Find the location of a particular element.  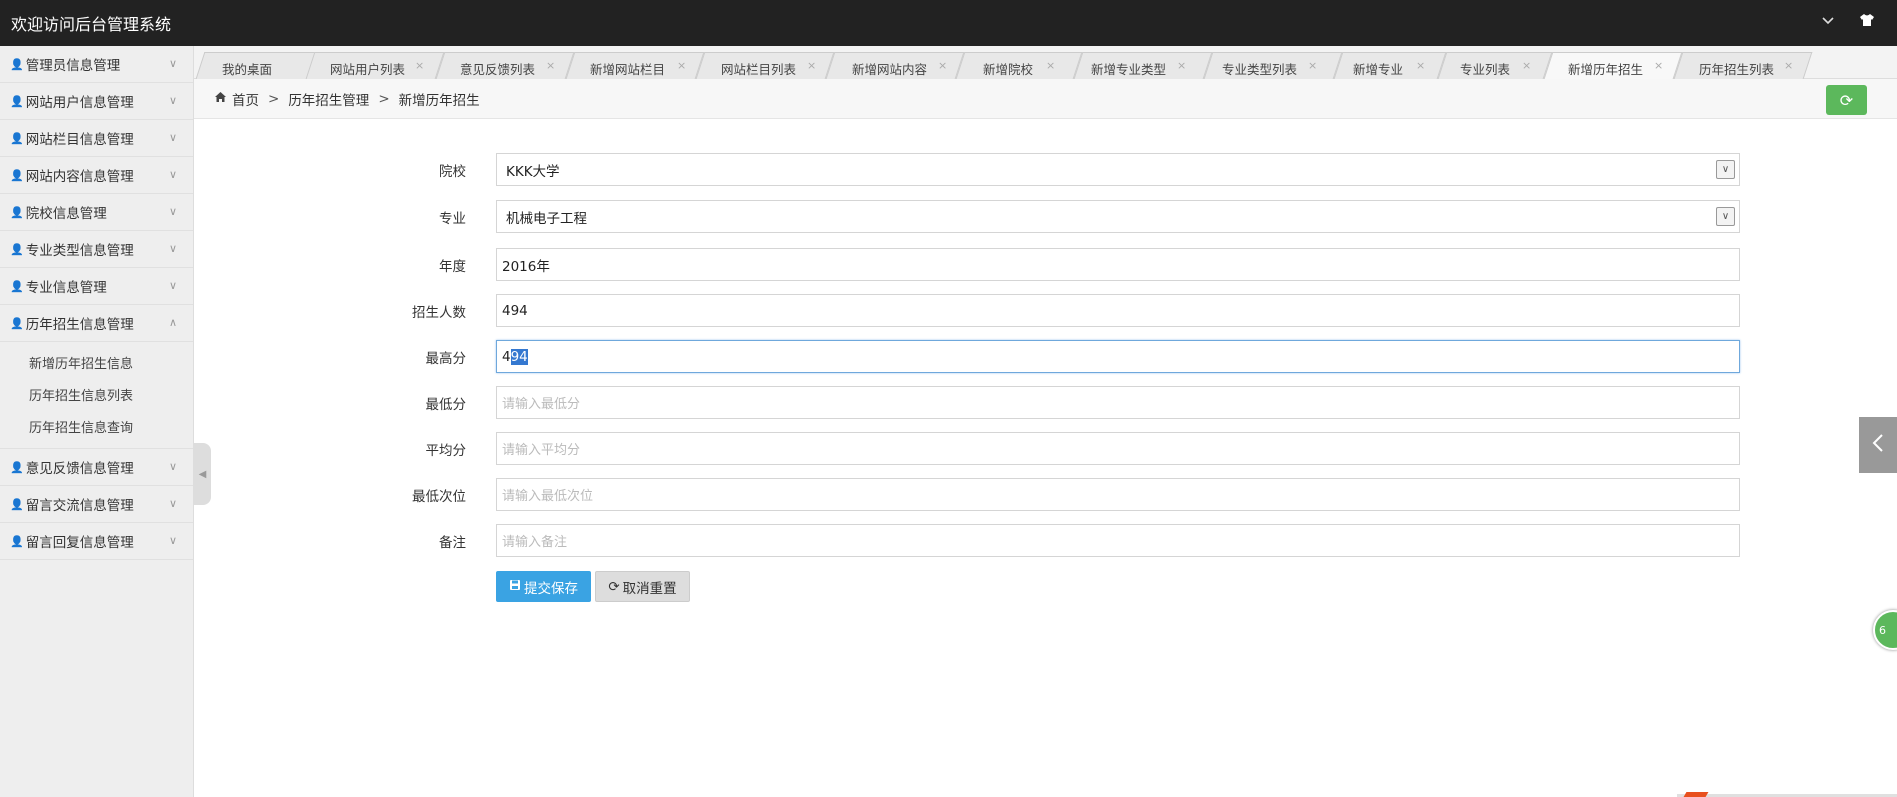

sidebar-item-feedback: 👤 意见反馈信息管理 ∨ is located at coordinates (96, 467).